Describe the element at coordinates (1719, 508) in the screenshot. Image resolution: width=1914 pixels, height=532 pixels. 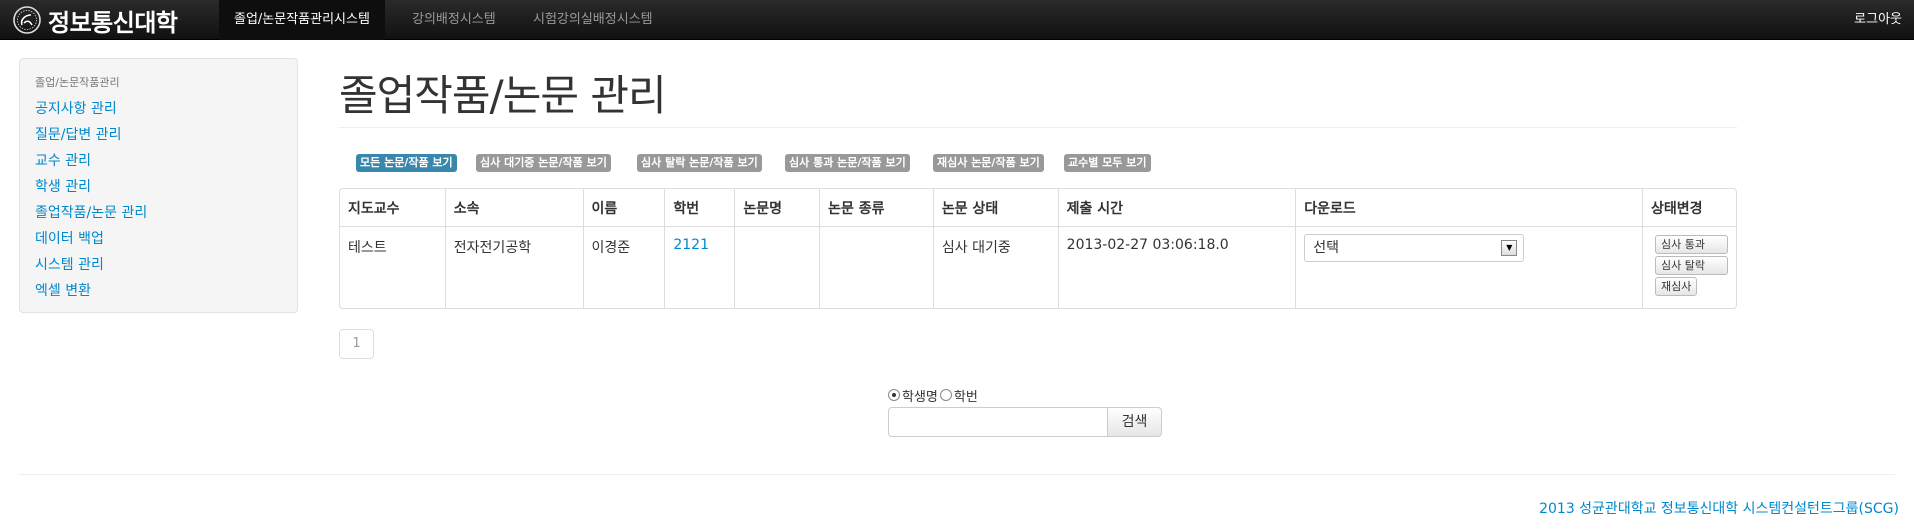
I see `footer-text: 2013 성균관대학교 정보통신대학 시스템컨설턴트그룹(SCG)` at that location.